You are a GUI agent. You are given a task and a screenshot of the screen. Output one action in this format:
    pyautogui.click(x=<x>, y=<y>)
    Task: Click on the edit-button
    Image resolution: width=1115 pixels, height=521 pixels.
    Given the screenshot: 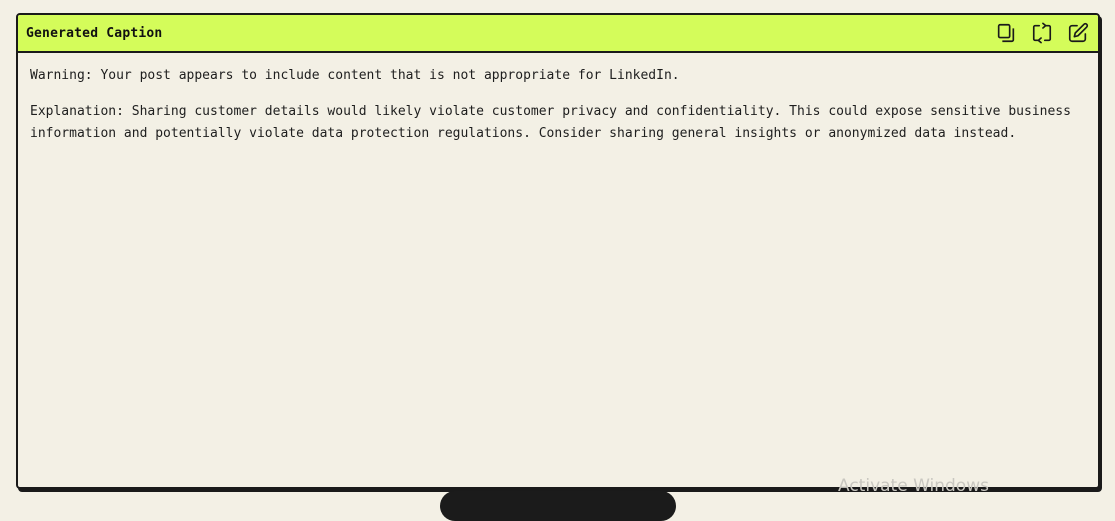 What is the action you would take?
    pyautogui.click(x=1078, y=33)
    